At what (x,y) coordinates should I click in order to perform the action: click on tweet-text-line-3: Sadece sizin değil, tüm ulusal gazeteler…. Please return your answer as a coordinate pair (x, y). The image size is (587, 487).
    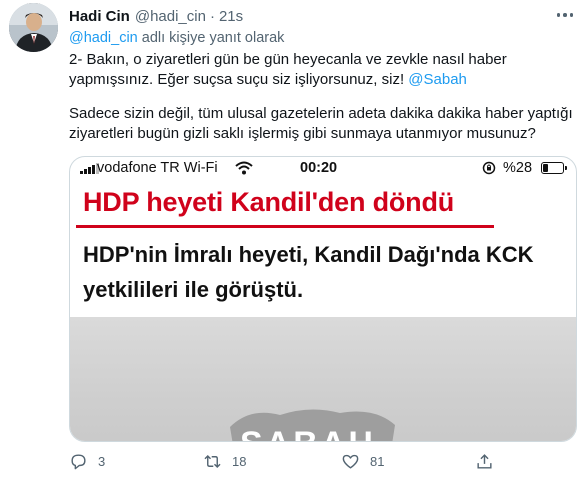
    Looking at the image, I should click on (321, 113).